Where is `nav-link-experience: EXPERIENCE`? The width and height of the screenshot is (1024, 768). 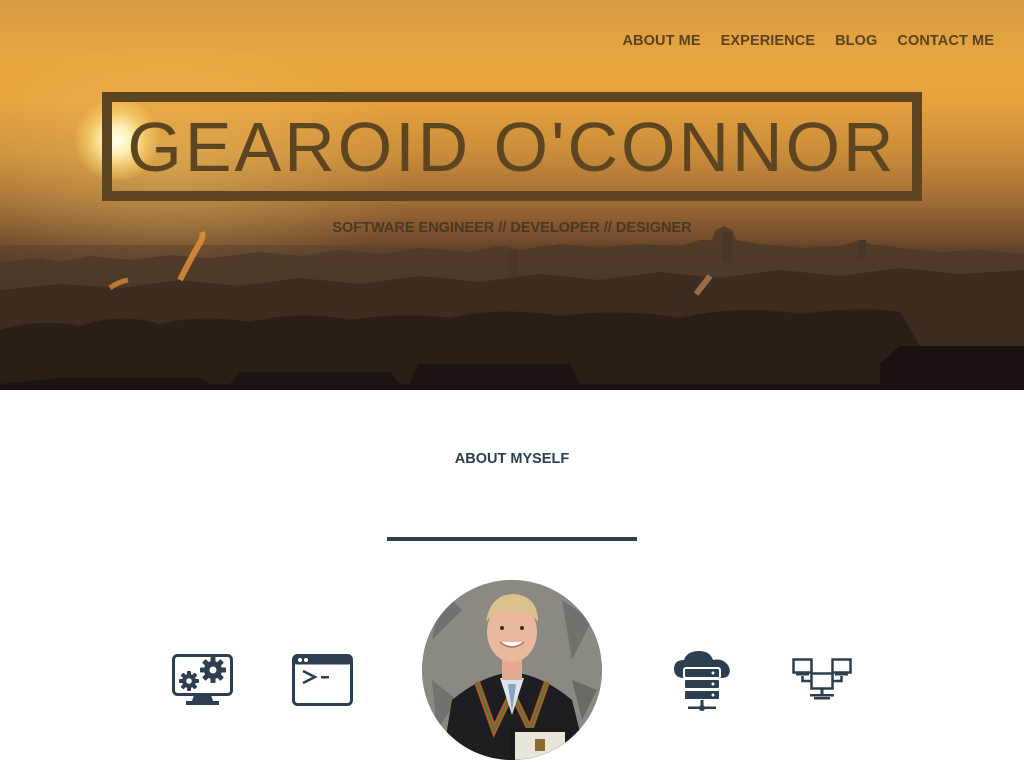
nav-link-experience: EXPERIENCE is located at coordinates (768, 41).